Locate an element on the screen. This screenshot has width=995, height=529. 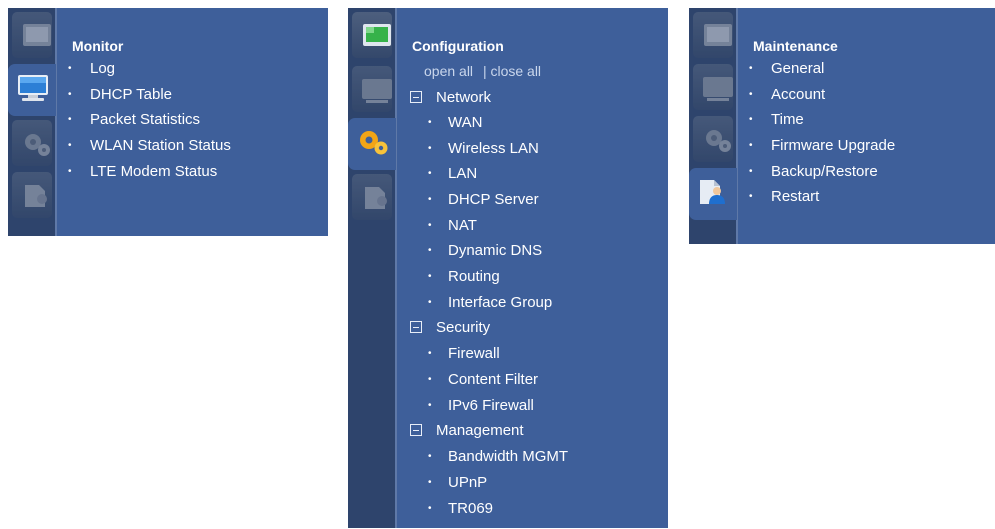
menu-item-firewall: • Firewall is located at coordinates (464, 354).